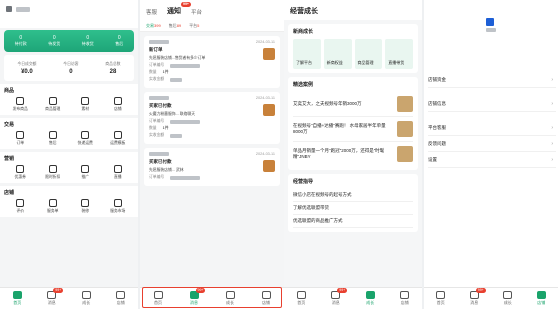 The width and height of the screenshot is (558, 309). I want to click on subtab-after-sale: 售后89, so click(175, 26).